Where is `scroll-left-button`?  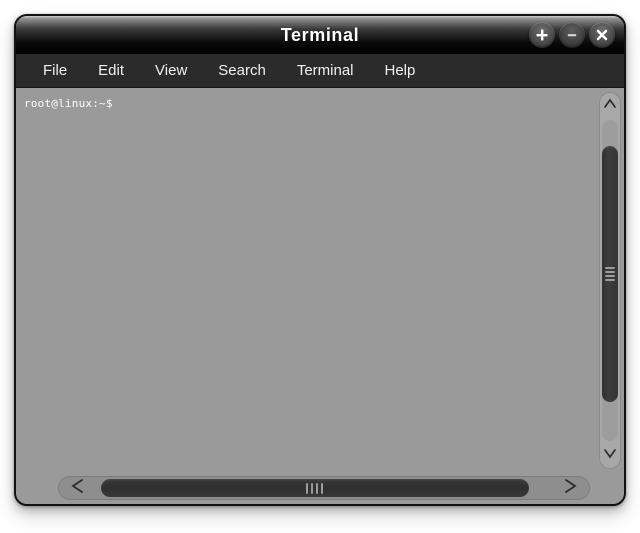
scroll-left-button is located at coordinates (78, 488).